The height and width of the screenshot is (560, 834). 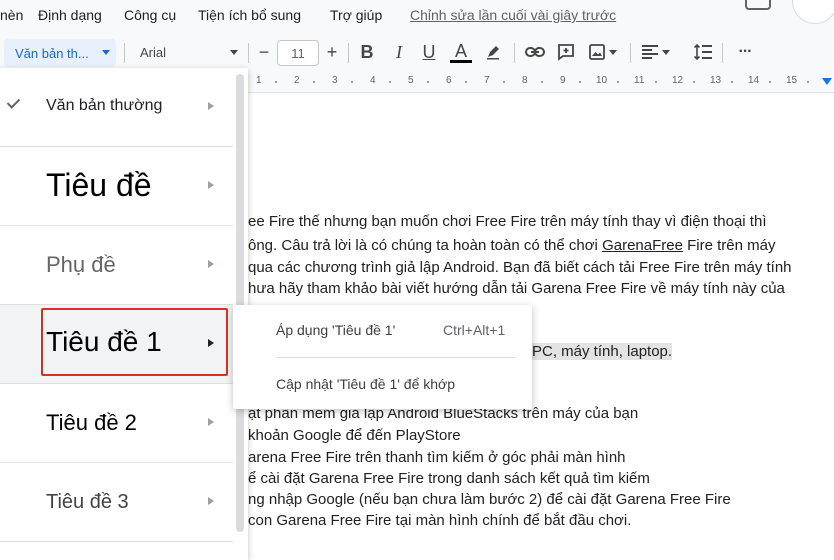 What do you see at coordinates (190, 52) in the screenshot?
I see `font-family-select: Arial` at bounding box center [190, 52].